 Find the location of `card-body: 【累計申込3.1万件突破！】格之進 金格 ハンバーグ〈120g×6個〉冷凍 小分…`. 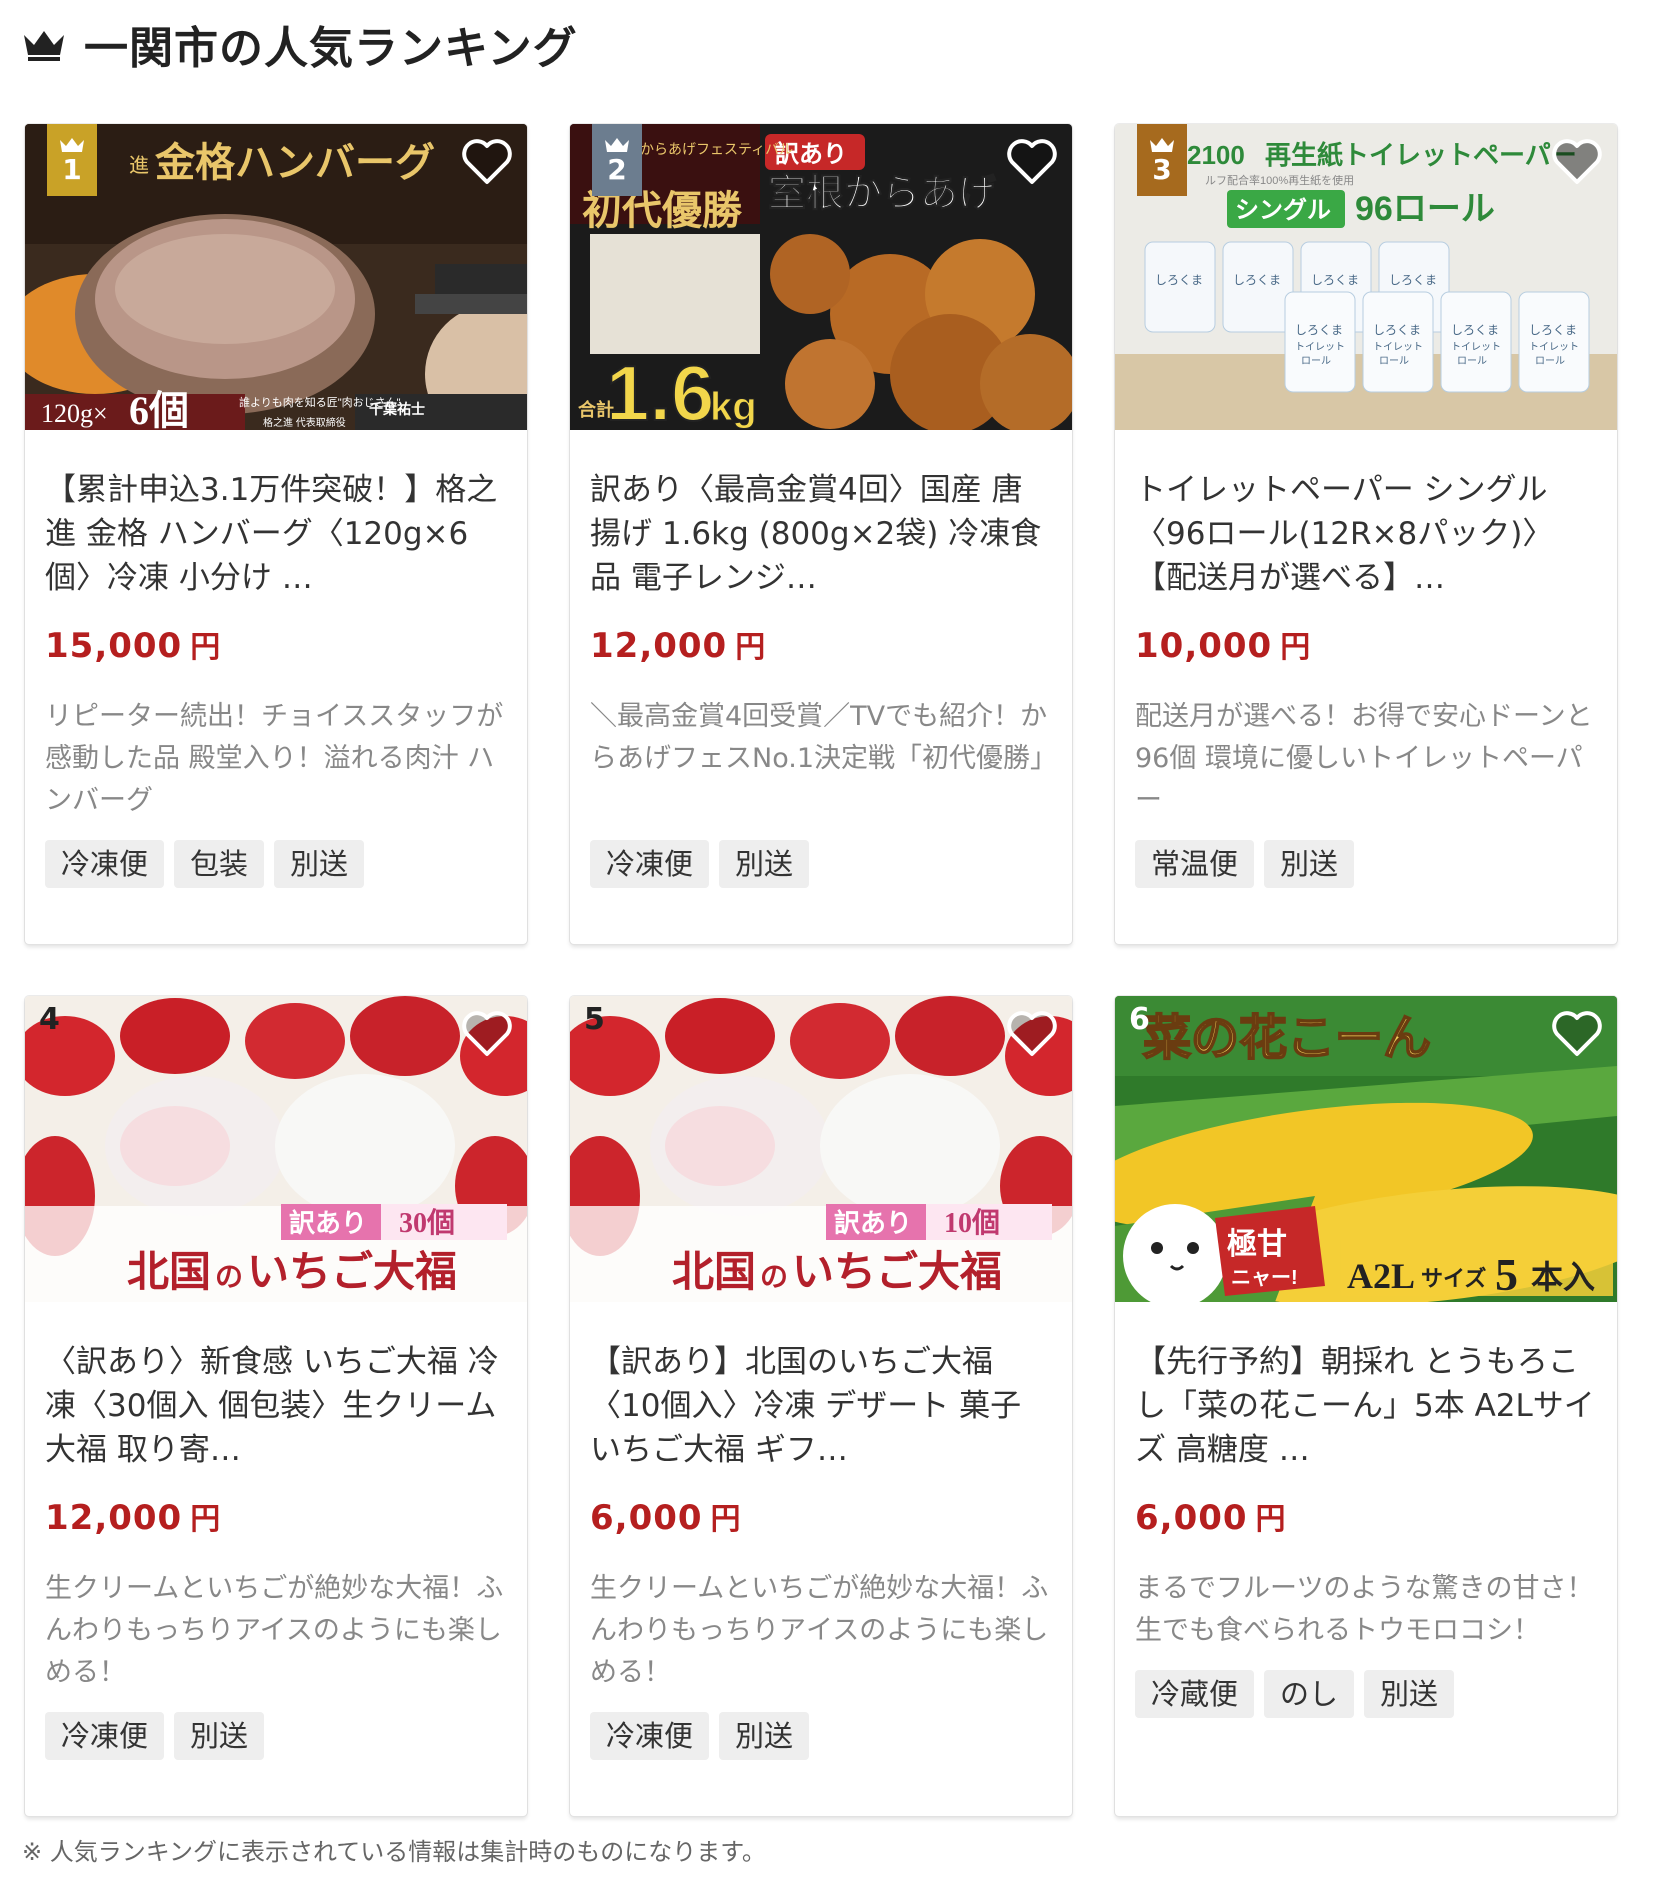

card-body: 【累計申込3.1万件突破！】格之進 金格 ハンバーグ〈120g×6個〉冷凍 小分… is located at coordinates (276, 678).